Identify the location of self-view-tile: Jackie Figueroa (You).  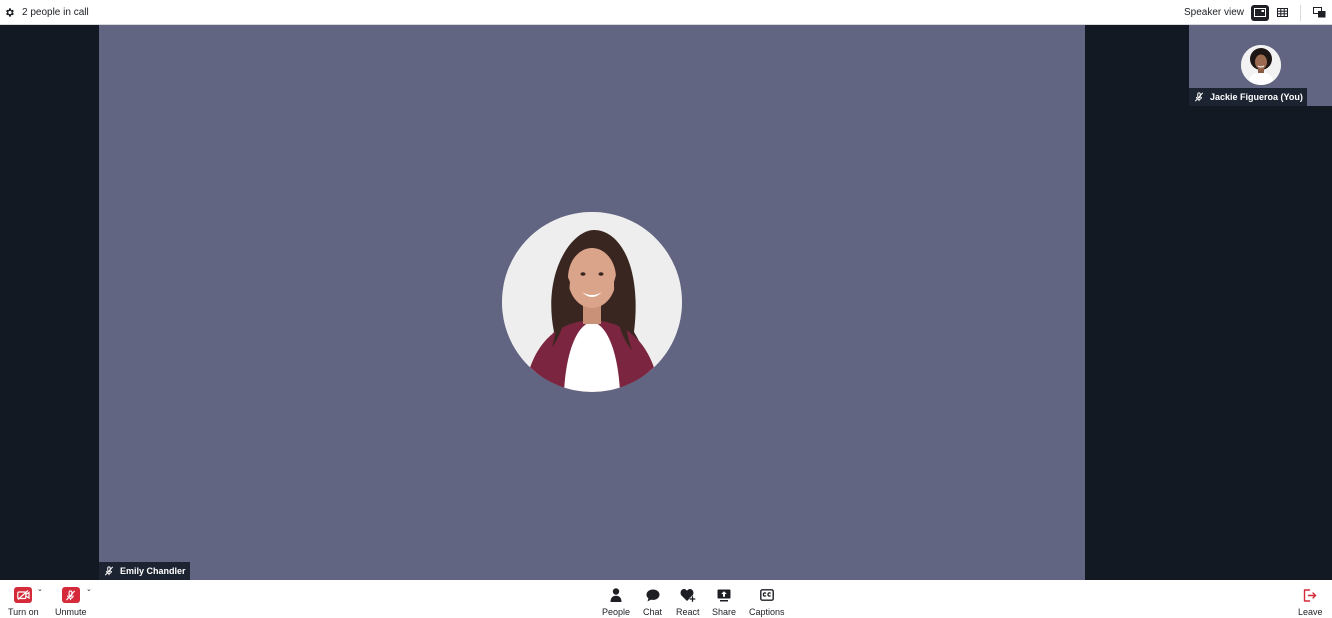
(1260, 65).